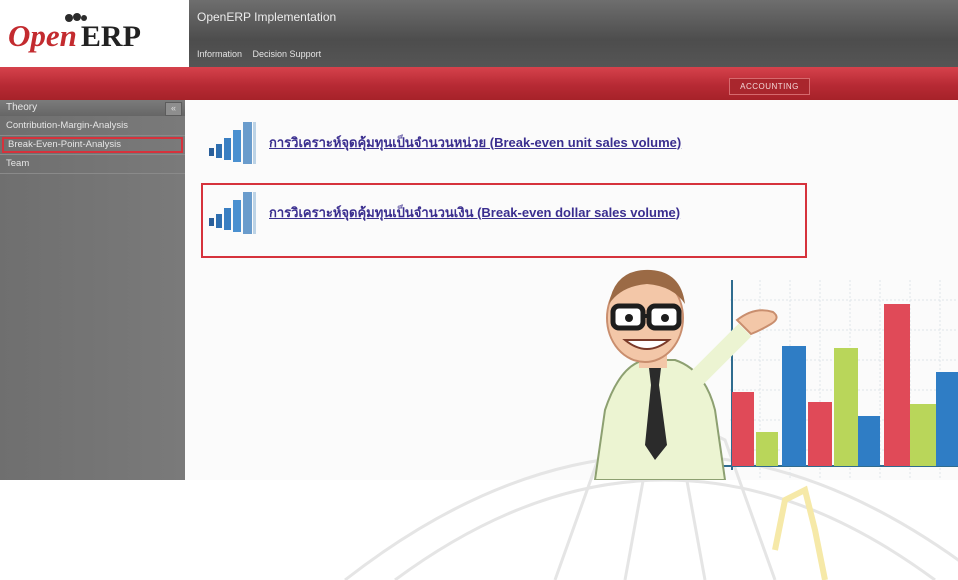 This screenshot has width=958, height=580. I want to click on selection-highlight, so click(504, 220).